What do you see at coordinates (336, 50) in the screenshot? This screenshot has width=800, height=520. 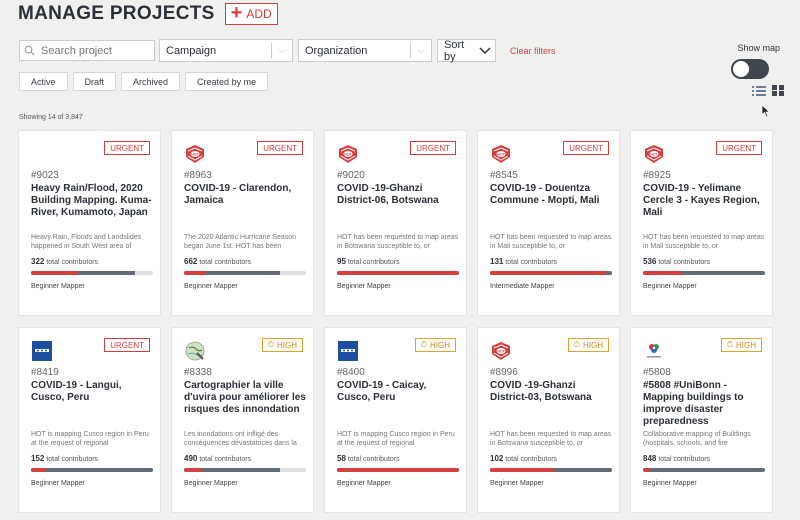 I see `organization-label: Organization` at bounding box center [336, 50].